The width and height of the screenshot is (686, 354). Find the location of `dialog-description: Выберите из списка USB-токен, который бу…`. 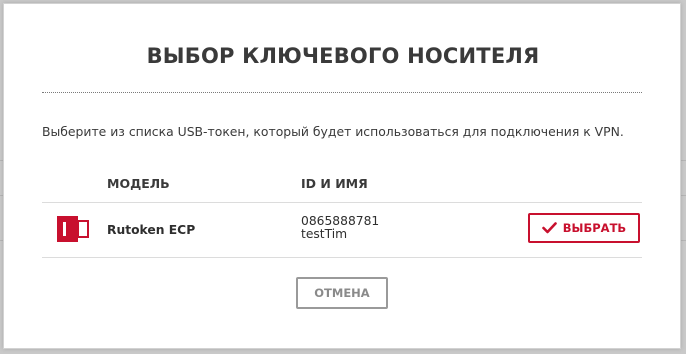

dialog-description: Выберите из списка USB-токен, который бу… is located at coordinates (333, 131).